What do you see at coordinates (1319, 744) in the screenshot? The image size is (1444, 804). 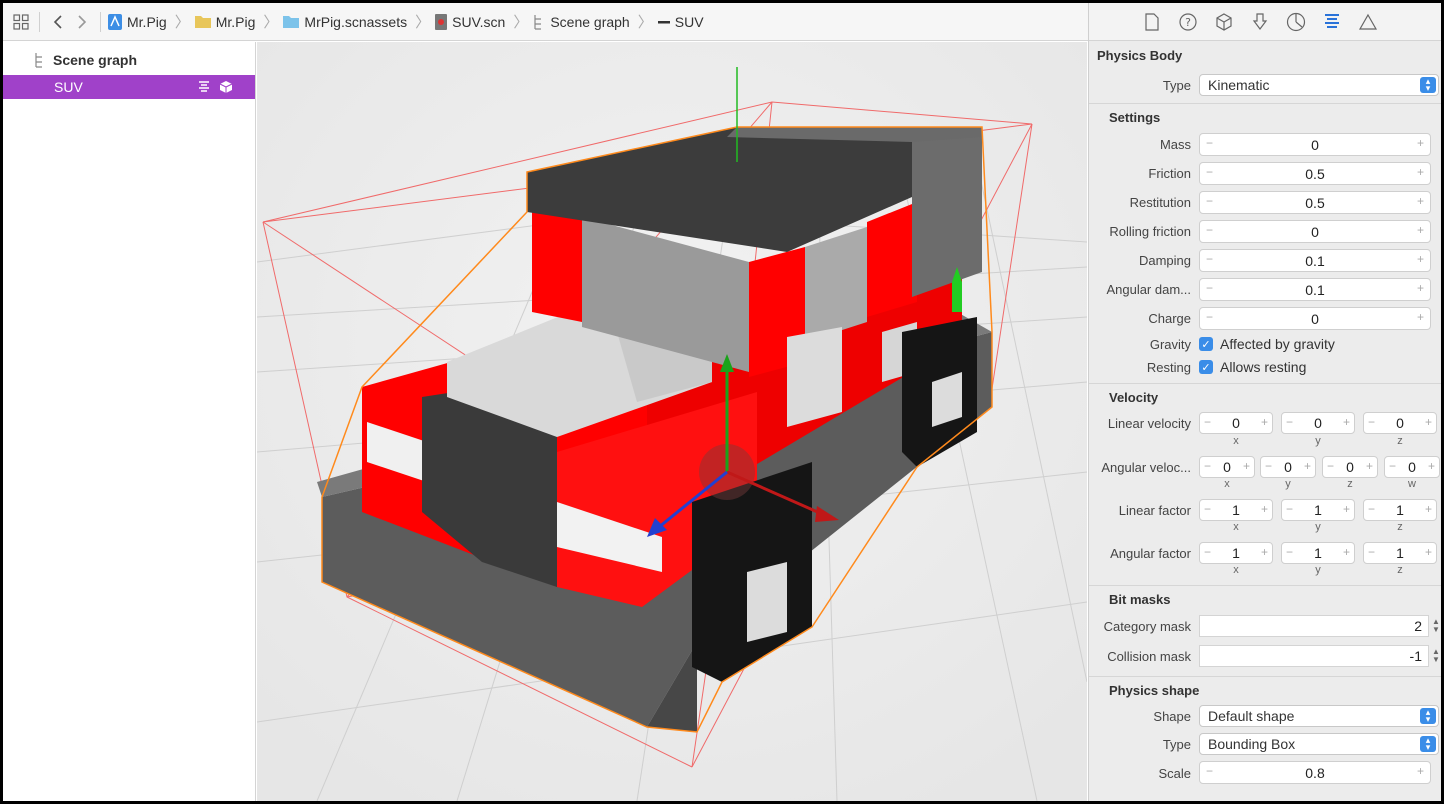 I see `shape-type-popup: Bounding Box ▴ ▾` at bounding box center [1319, 744].